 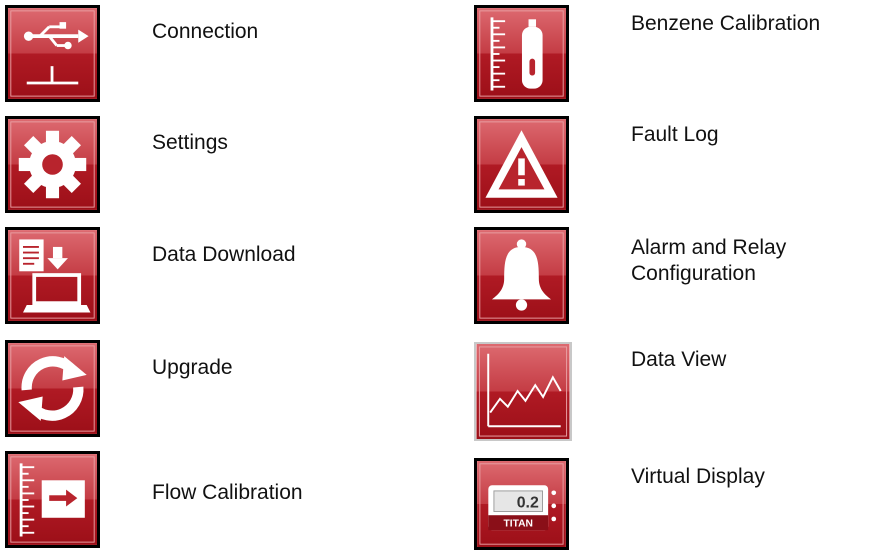 I want to click on data-view-label: Data View, so click(x=678, y=359).